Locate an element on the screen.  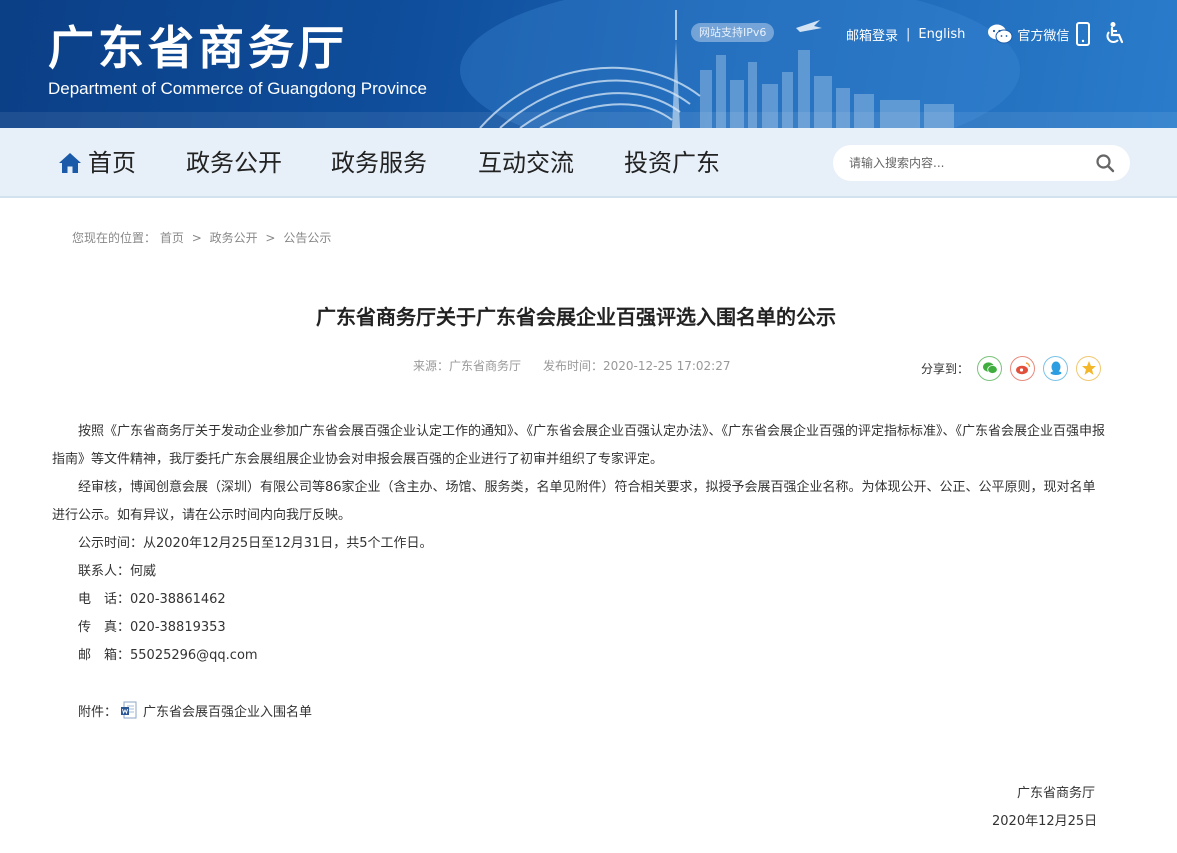
breadcrumb-home: 首页 is located at coordinates (172, 238).